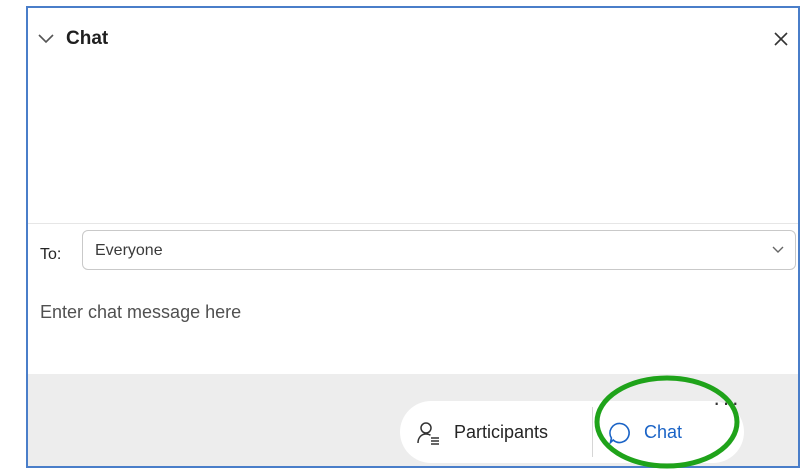 The height and width of the screenshot is (475, 810). Describe the element at coordinates (428, 433) in the screenshot. I see `participants-icon` at that location.